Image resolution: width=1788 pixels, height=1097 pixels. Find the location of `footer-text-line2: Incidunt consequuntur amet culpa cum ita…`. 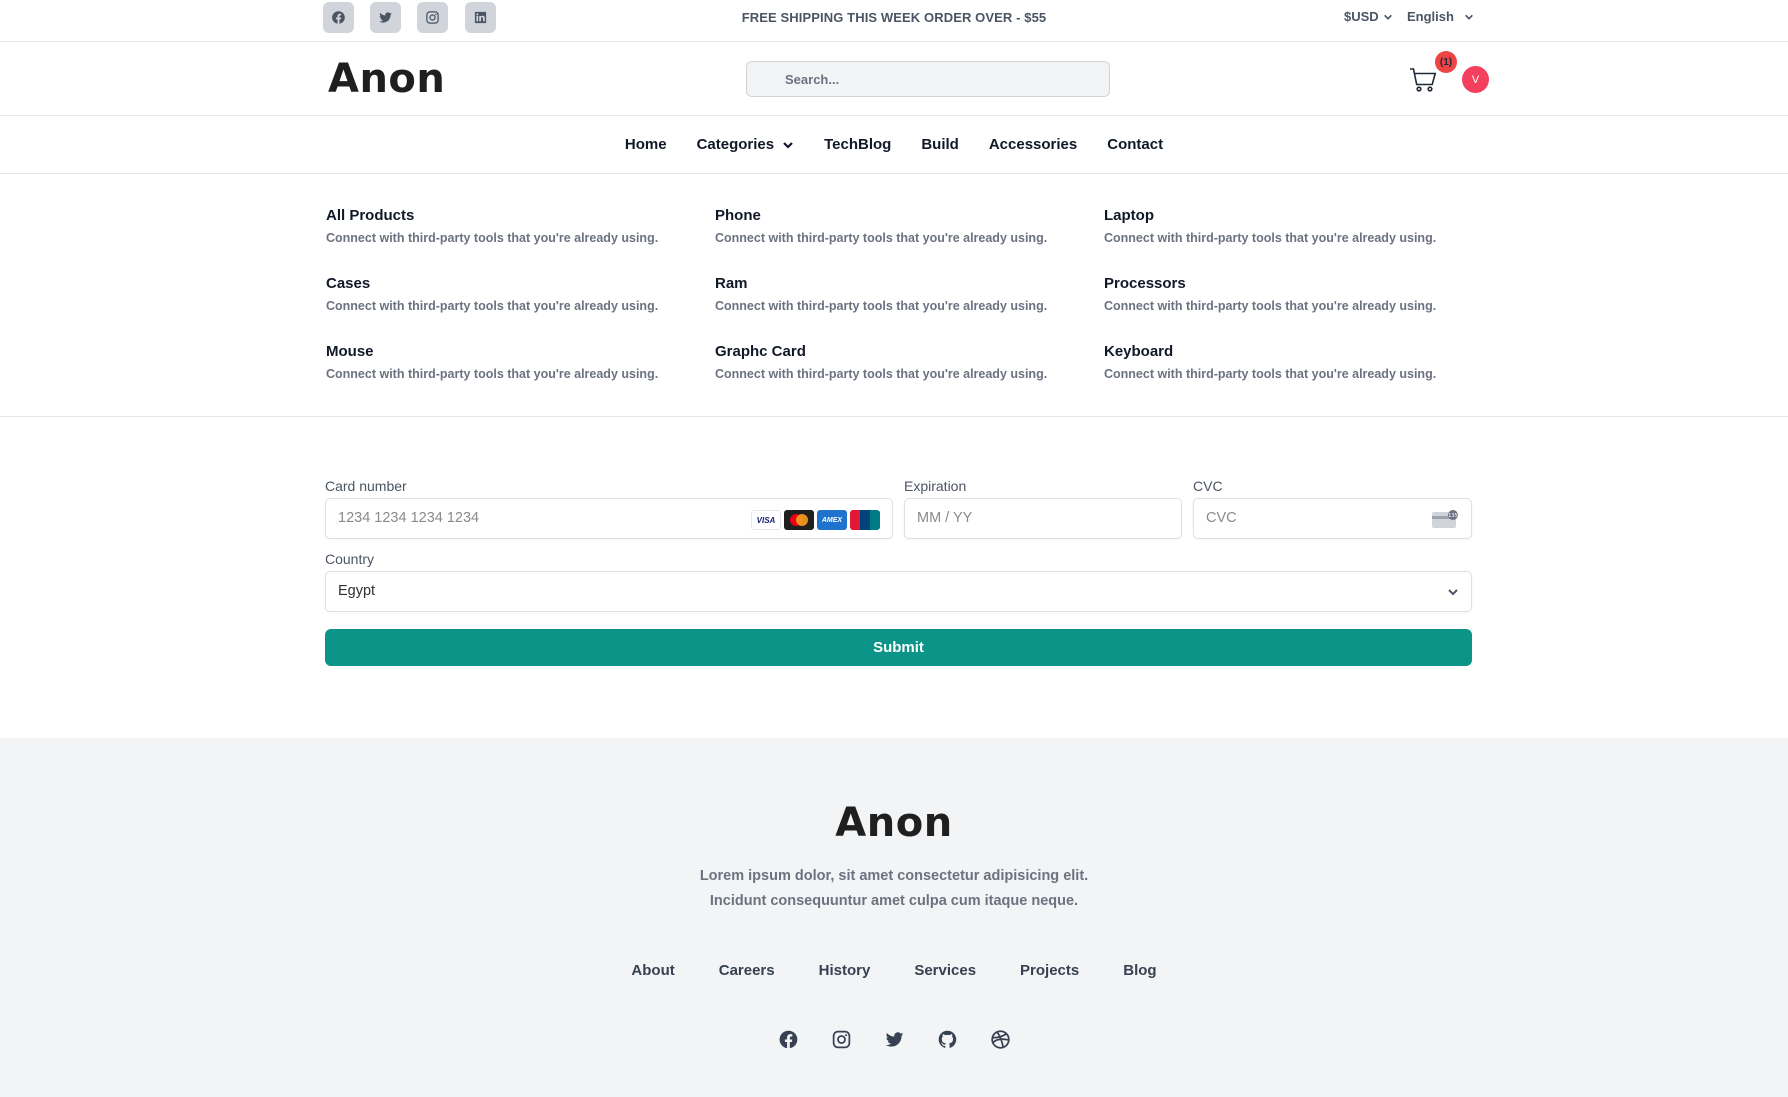

footer-text-line2: Incidunt consequuntur amet culpa cum ita… is located at coordinates (894, 901).